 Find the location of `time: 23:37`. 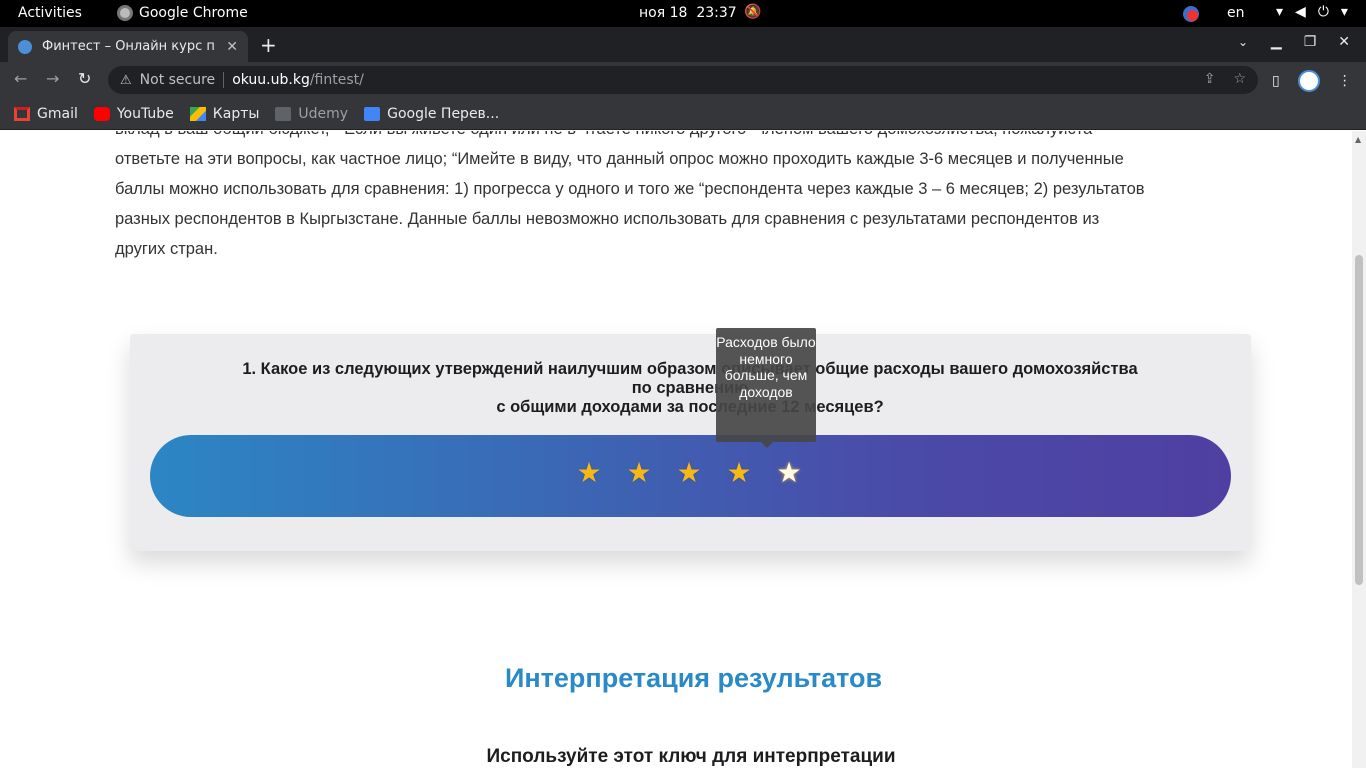

time: 23:37 is located at coordinates (716, 13).